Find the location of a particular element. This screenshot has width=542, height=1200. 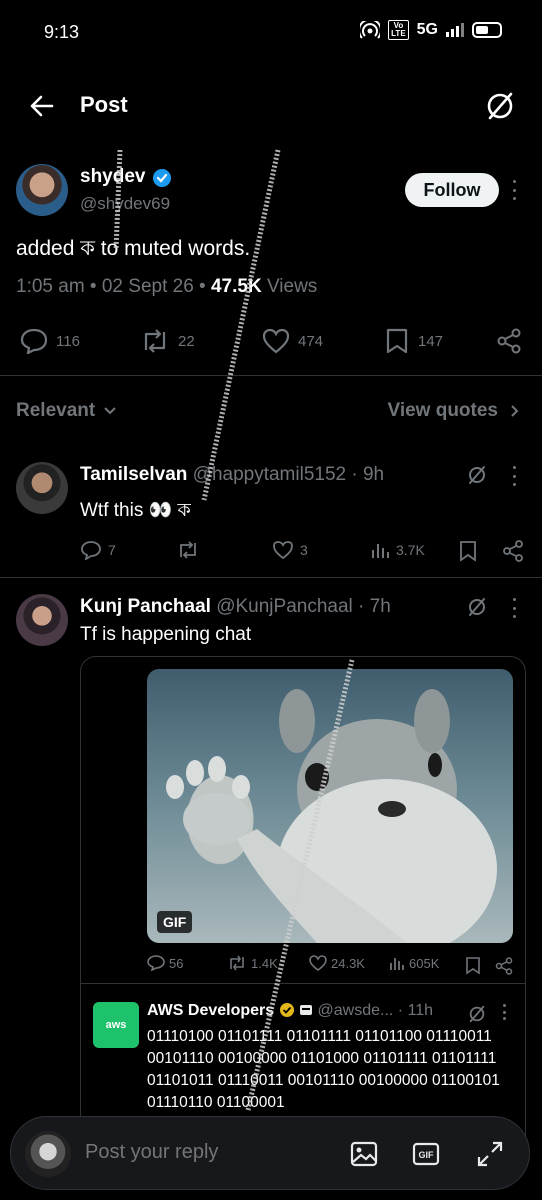

nested-quote-header: AWS Developers @awsde... · 11h is located at coordinates (290, 1011).